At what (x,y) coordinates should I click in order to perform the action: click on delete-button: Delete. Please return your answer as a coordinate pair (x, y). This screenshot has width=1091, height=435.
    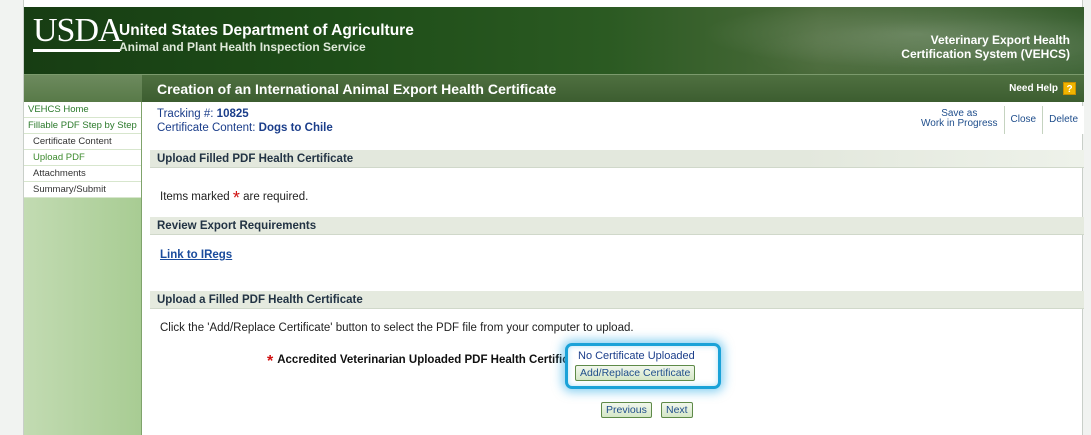
    Looking at the image, I should click on (1063, 120).